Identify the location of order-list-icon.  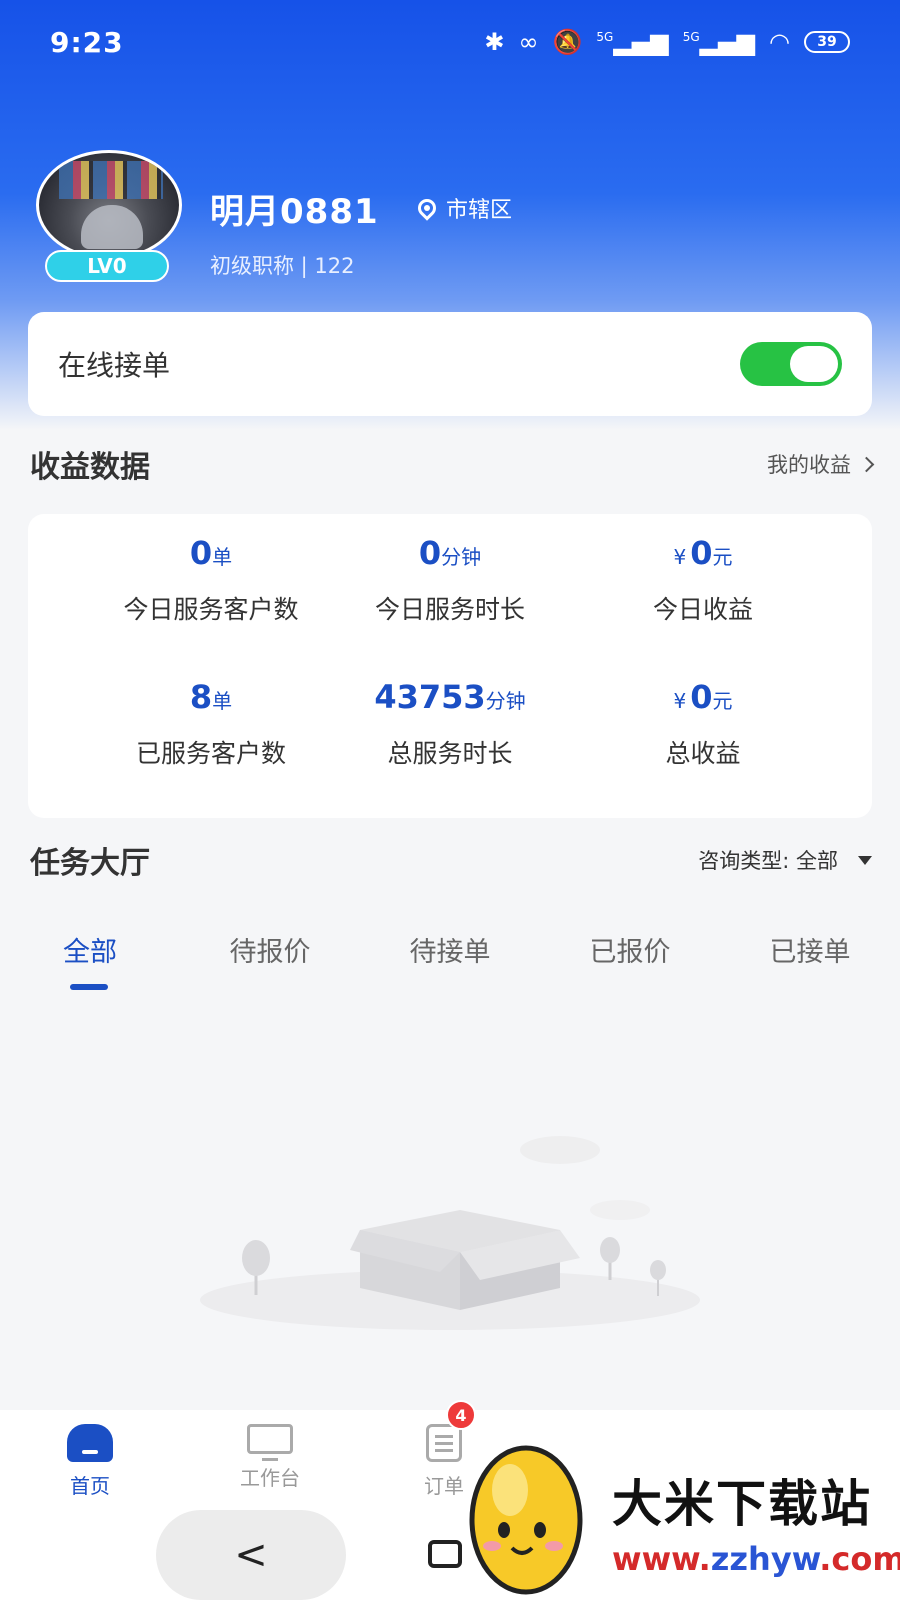
(444, 1443).